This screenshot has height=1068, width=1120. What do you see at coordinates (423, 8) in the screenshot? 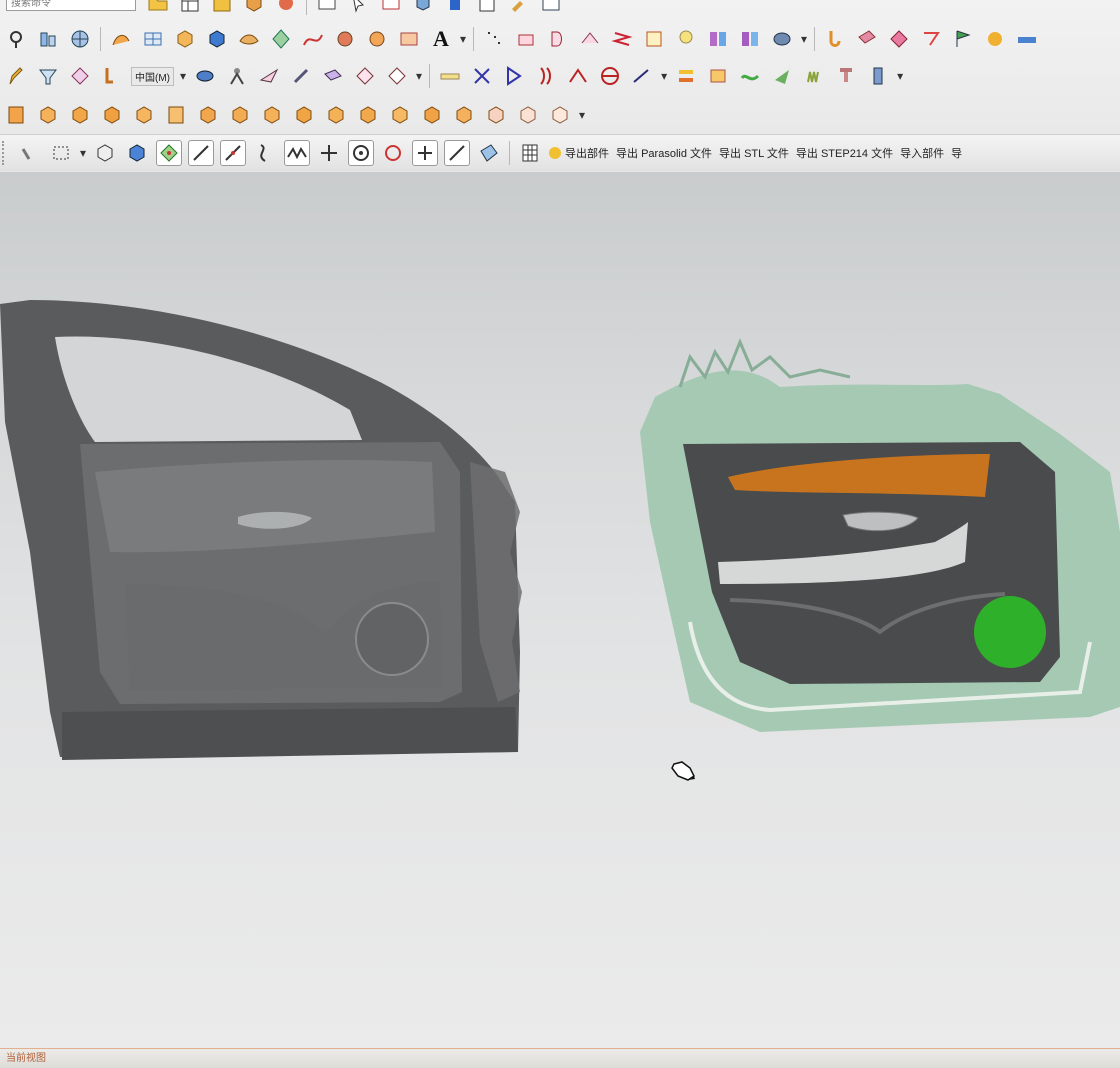
I see `view-cube-icon` at bounding box center [423, 8].